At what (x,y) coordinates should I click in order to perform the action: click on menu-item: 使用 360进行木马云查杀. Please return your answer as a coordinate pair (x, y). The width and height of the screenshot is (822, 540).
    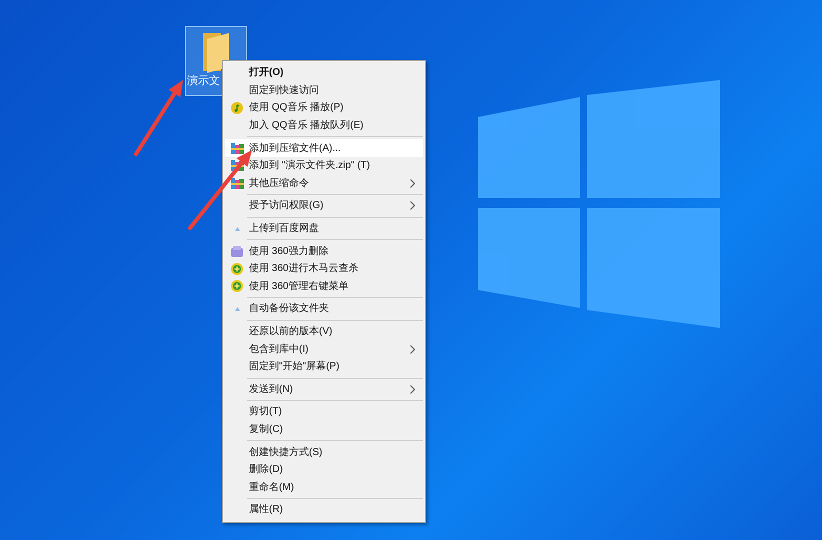
    Looking at the image, I should click on (324, 269).